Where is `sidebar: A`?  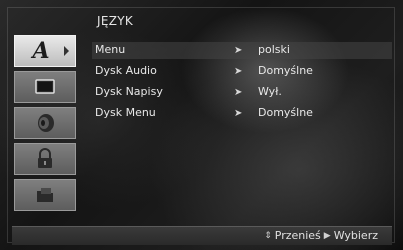
sidebar: A is located at coordinates (48, 130).